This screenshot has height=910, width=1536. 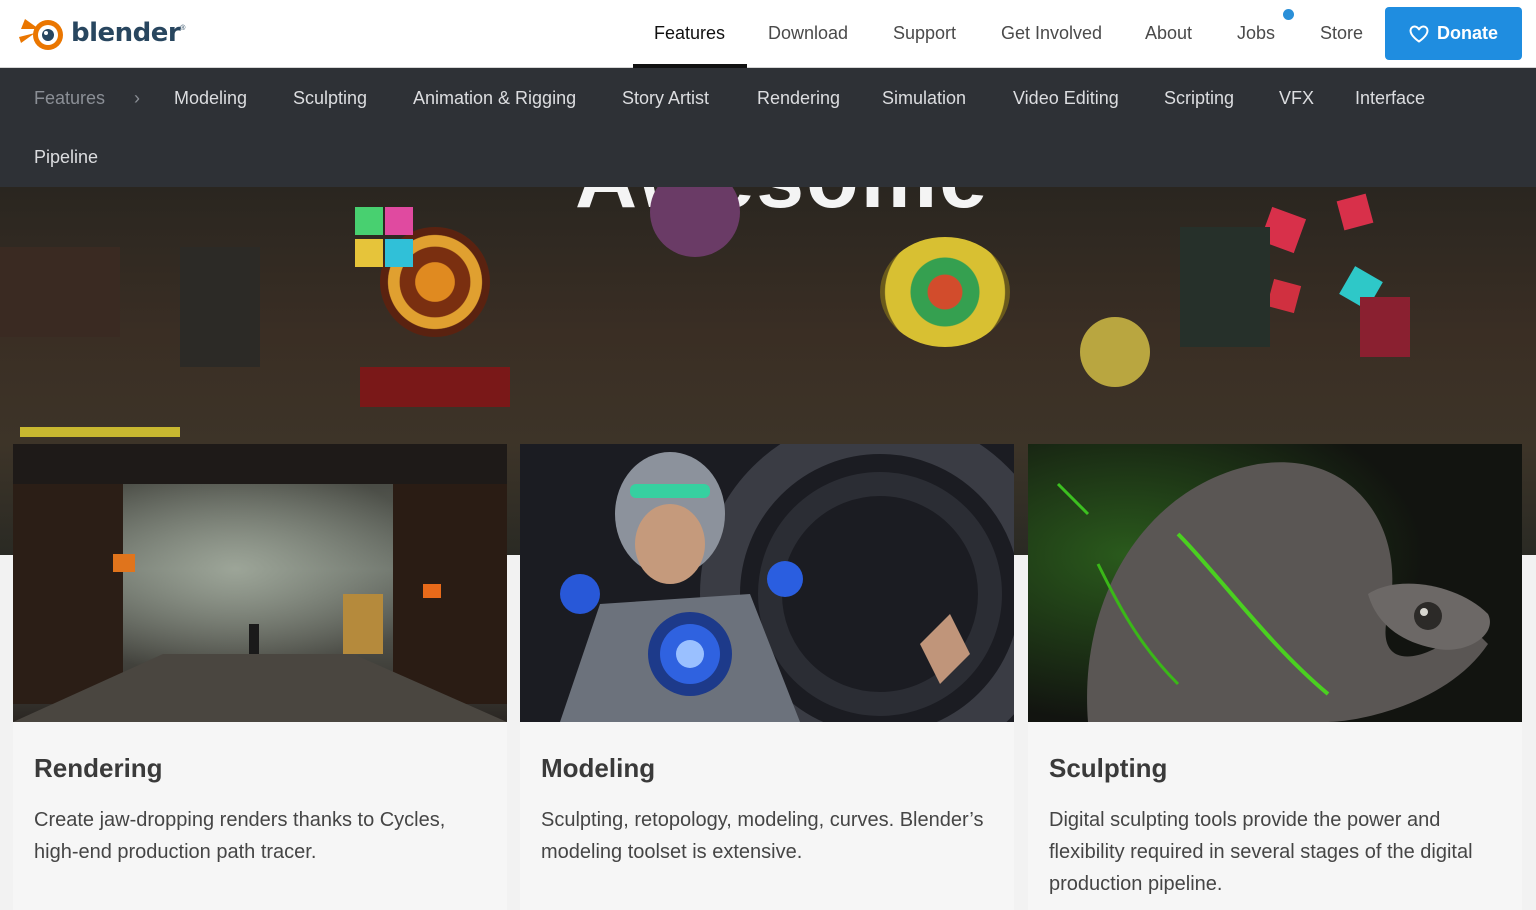 What do you see at coordinates (66, 157) in the screenshot?
I see `subnav-pipeline: Pipeline` at bounding box center [66, 157].